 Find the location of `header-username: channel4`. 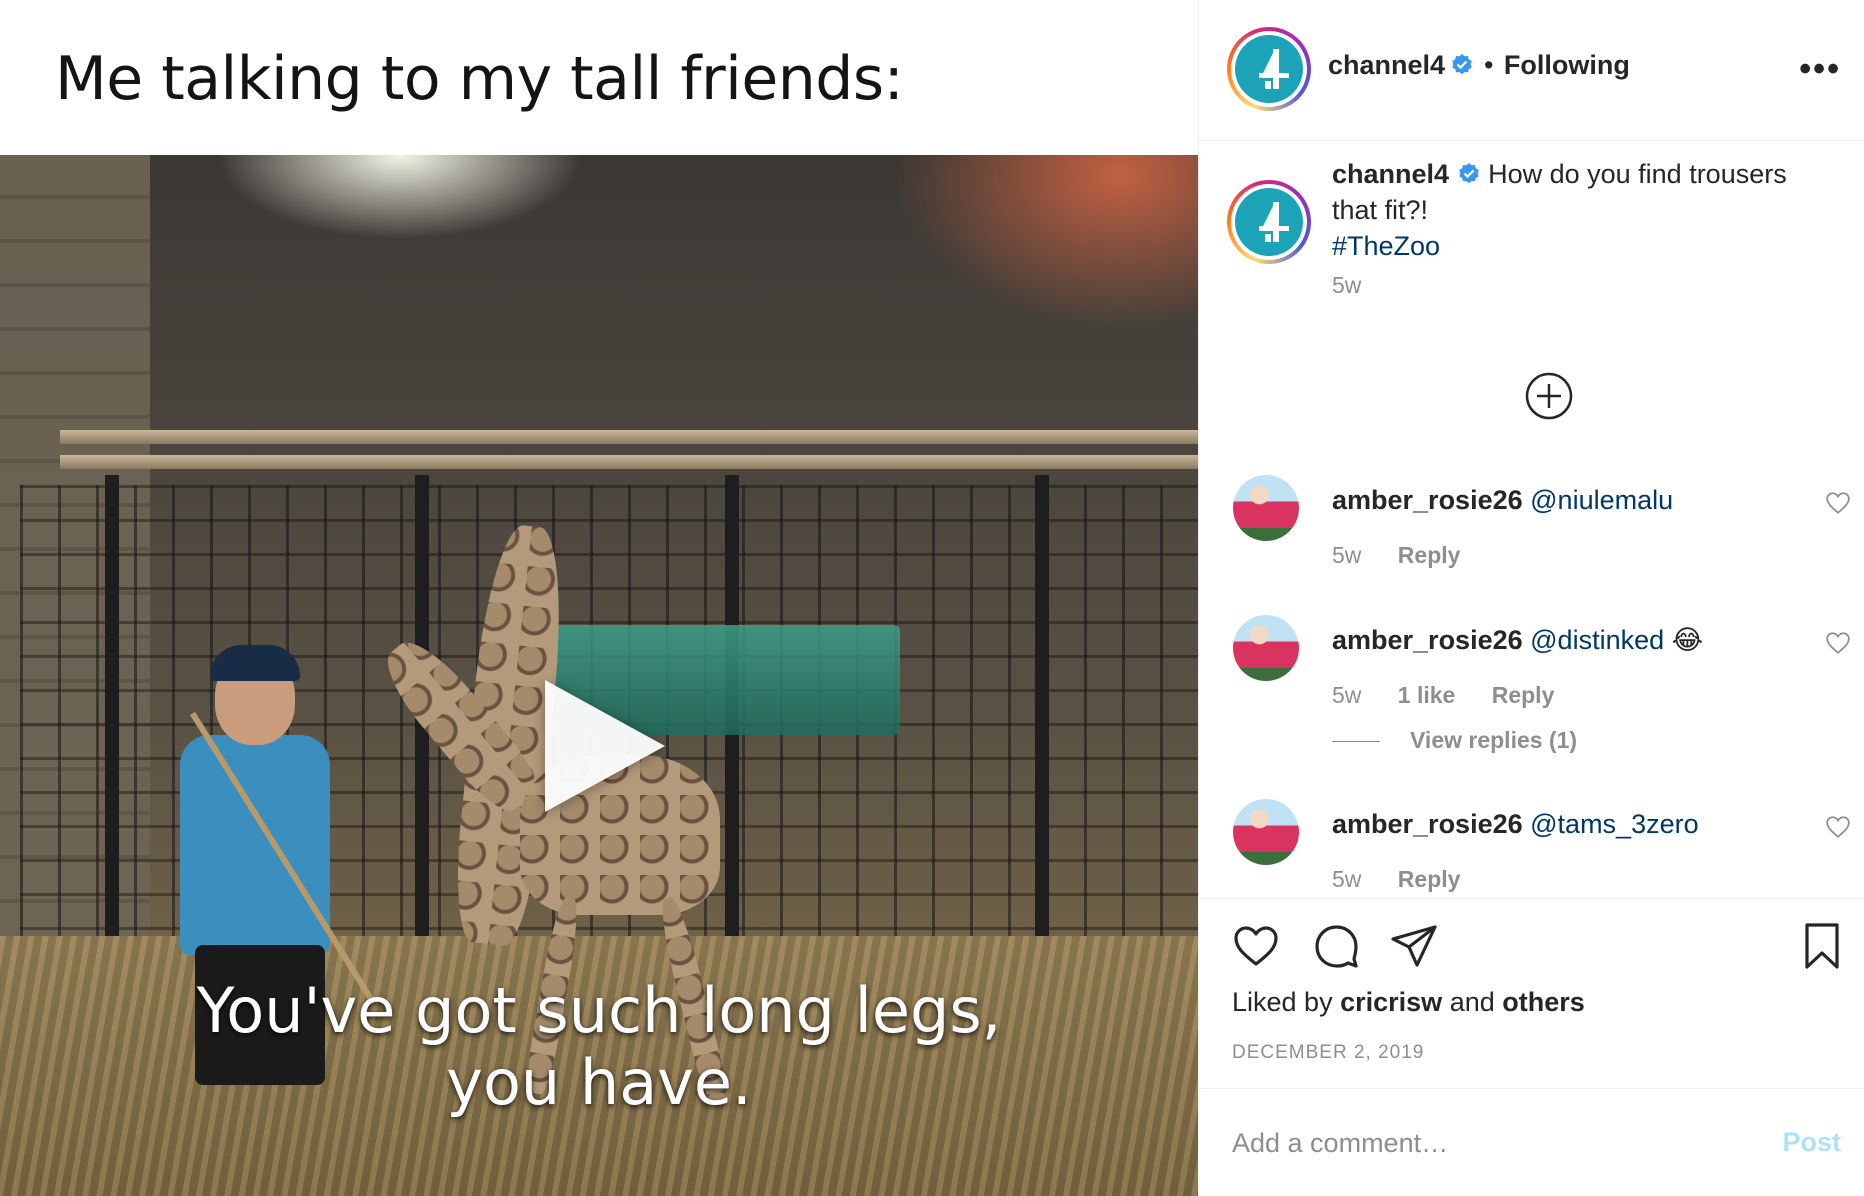

header-username: channel4 is located at coordinates (1386, 65).